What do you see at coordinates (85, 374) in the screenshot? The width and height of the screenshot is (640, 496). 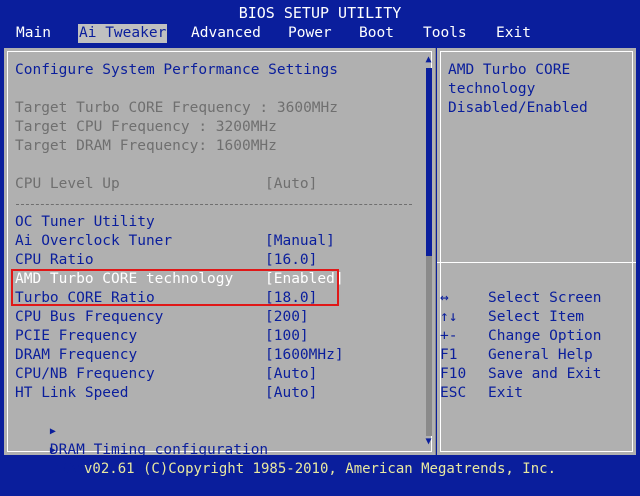 I see `cpu-nb-frequency-label: CPU/NB Frequency` at bounding box center [85, 374].